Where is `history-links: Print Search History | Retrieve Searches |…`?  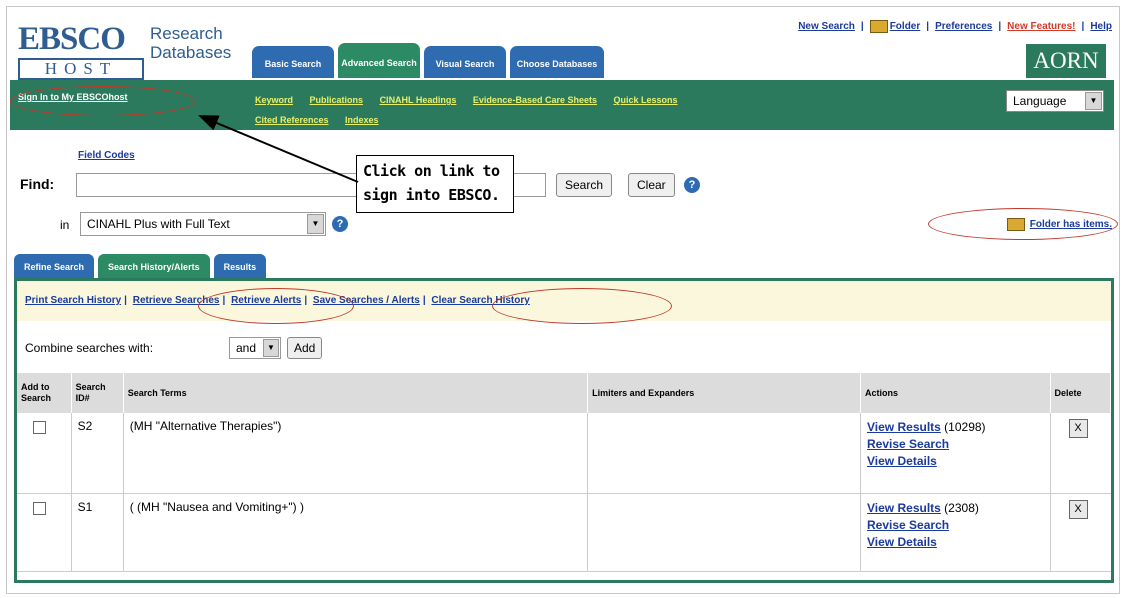
history-links: Print Search History | Retrieve Searches |… is located at coordinates (564, 301).